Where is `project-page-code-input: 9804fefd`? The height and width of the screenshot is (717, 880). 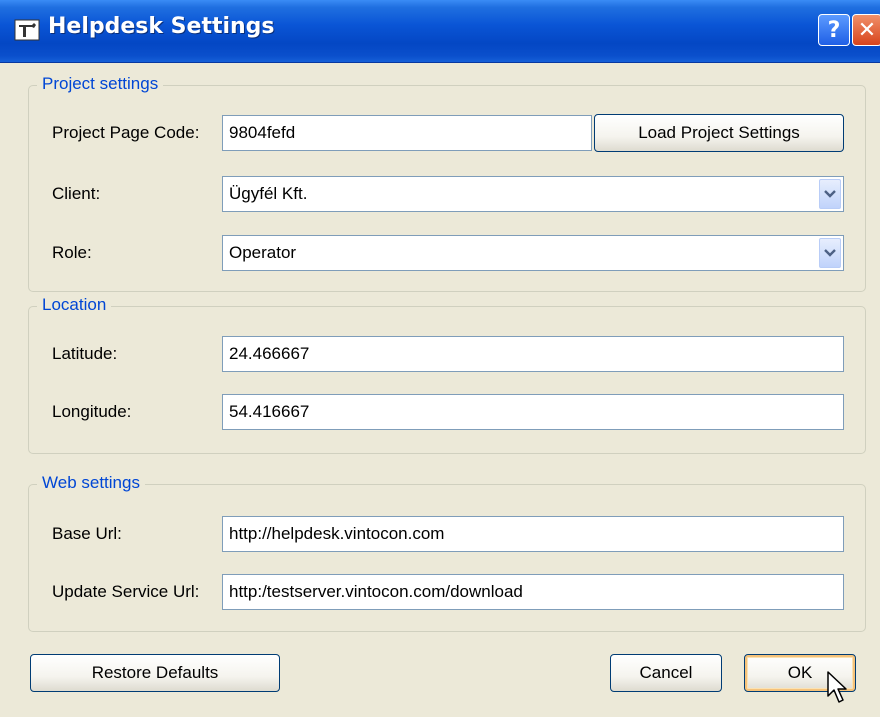
project-page-code-input: 9804fefd is located at coordinates (407, 133).